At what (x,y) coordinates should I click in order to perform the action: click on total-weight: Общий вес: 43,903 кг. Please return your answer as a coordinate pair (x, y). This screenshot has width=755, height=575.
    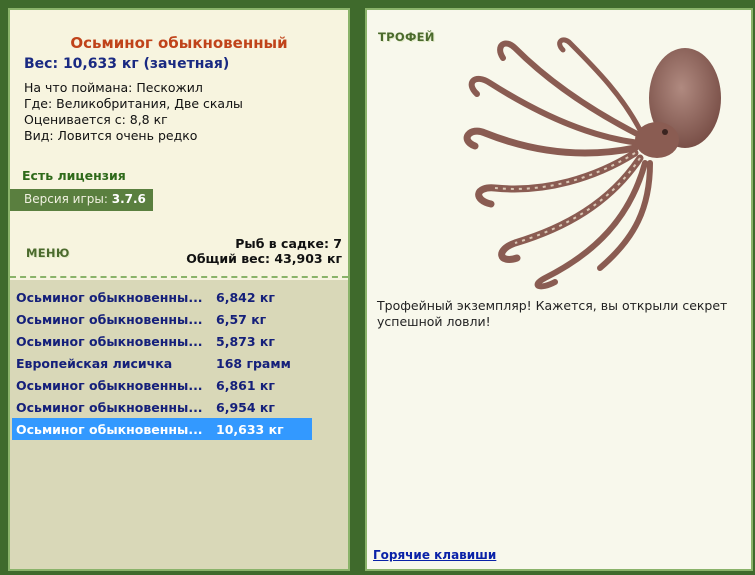
    Looking at the image, I should click on (264, 258).